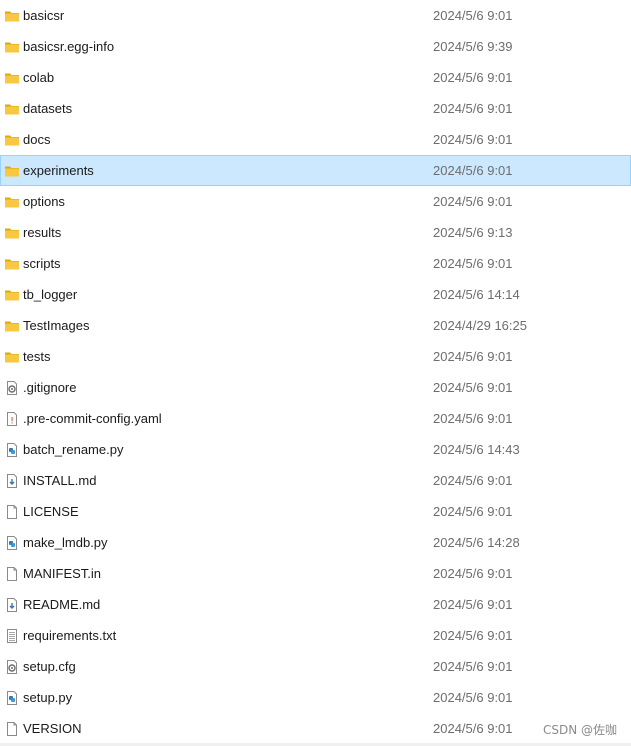 The image size is (631, 746). Describe the element at coordinates (50, 387) in the screenshot. I see `file-name: .gitignore` at that location.